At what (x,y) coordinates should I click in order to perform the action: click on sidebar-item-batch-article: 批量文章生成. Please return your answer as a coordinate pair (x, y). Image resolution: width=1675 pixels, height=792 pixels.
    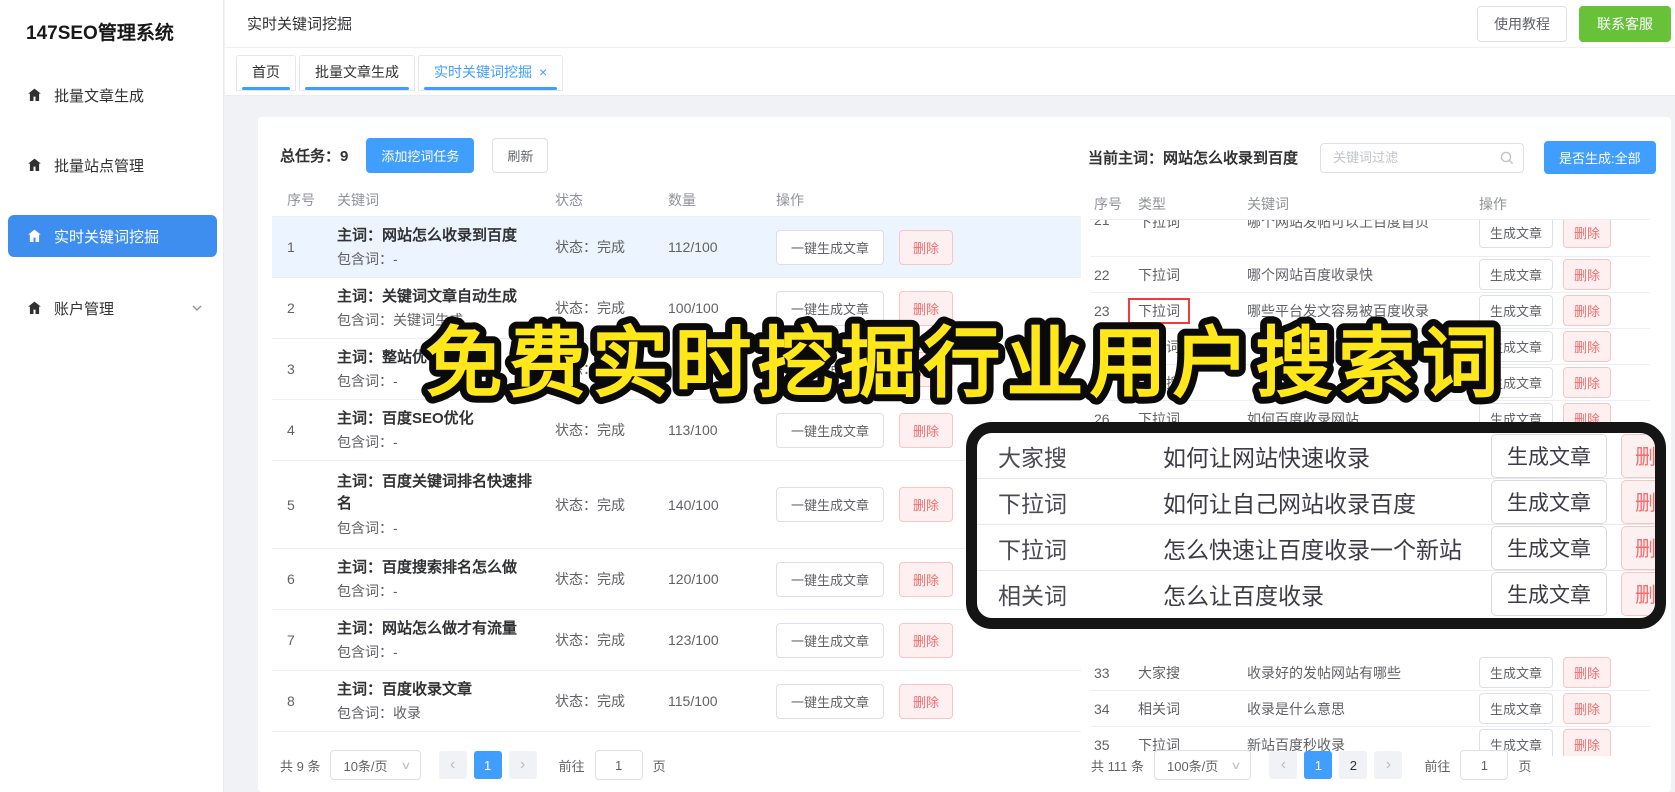
    Looking at the image, I should click on (112, 95).